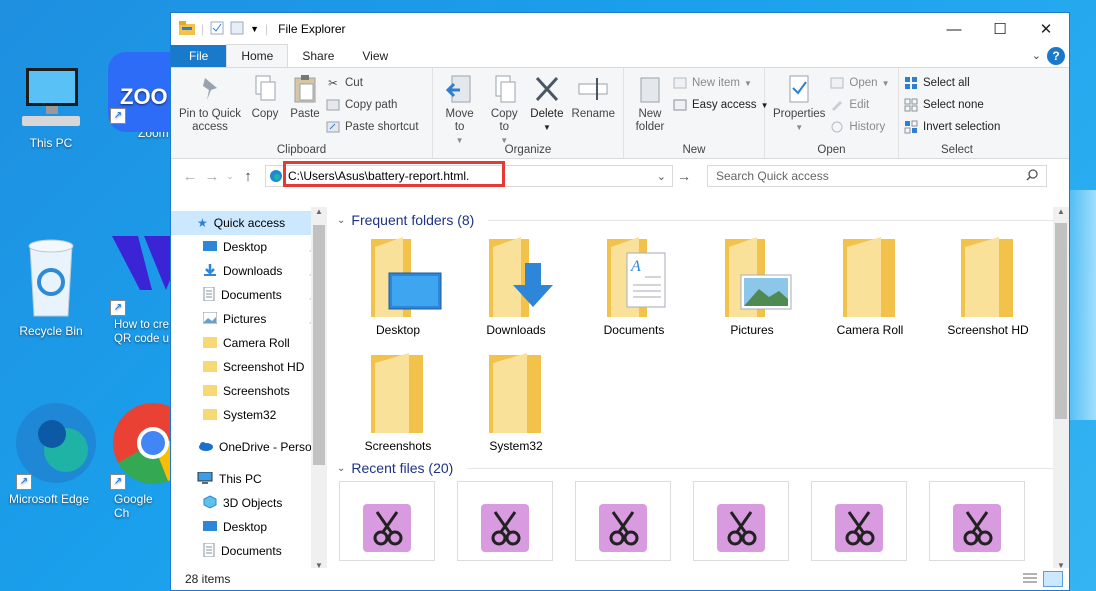  Describe the element at coordinates (249, 271) in the screenshot. I see `nav-item-downloads: Downloads📌` at that location.